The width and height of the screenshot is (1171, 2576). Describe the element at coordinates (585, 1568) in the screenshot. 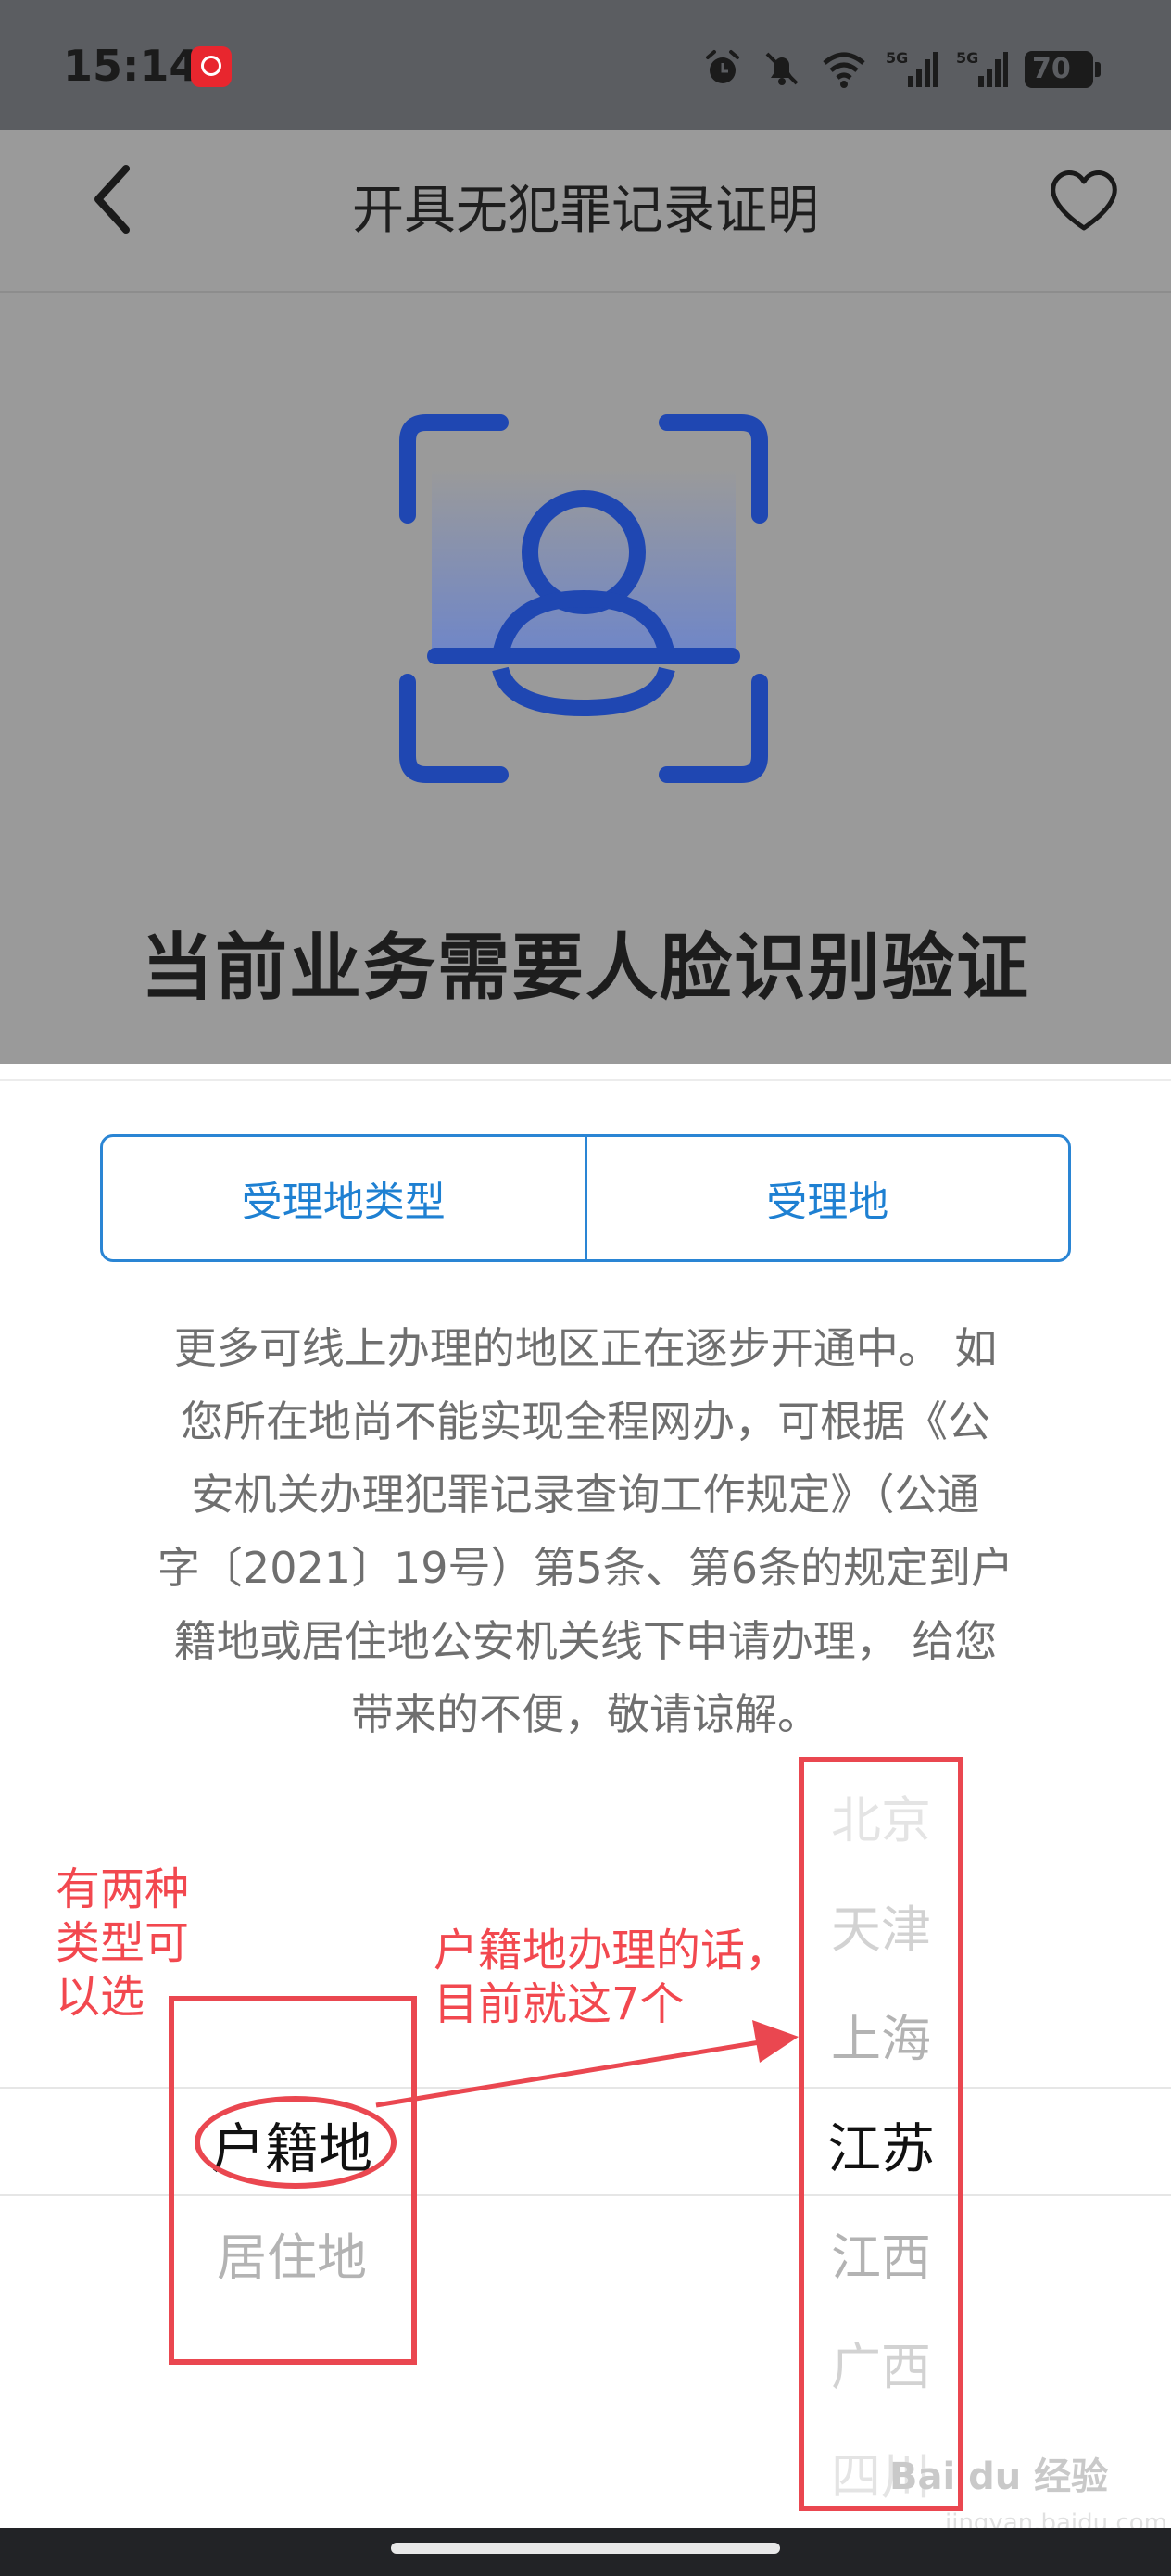

I see `notice-line: 字〔2021〕19号）第5条、第6条的规定到户` at that location.